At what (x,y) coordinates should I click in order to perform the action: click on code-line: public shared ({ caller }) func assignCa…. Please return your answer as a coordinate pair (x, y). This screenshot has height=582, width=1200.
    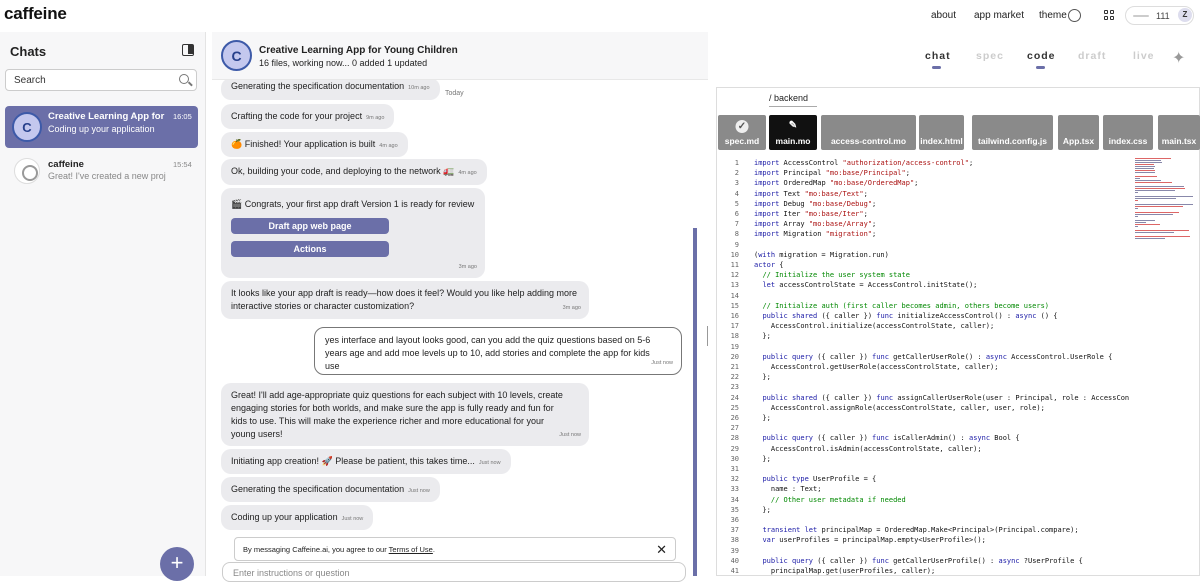
    Looking at the image, I should click on (946, 397).